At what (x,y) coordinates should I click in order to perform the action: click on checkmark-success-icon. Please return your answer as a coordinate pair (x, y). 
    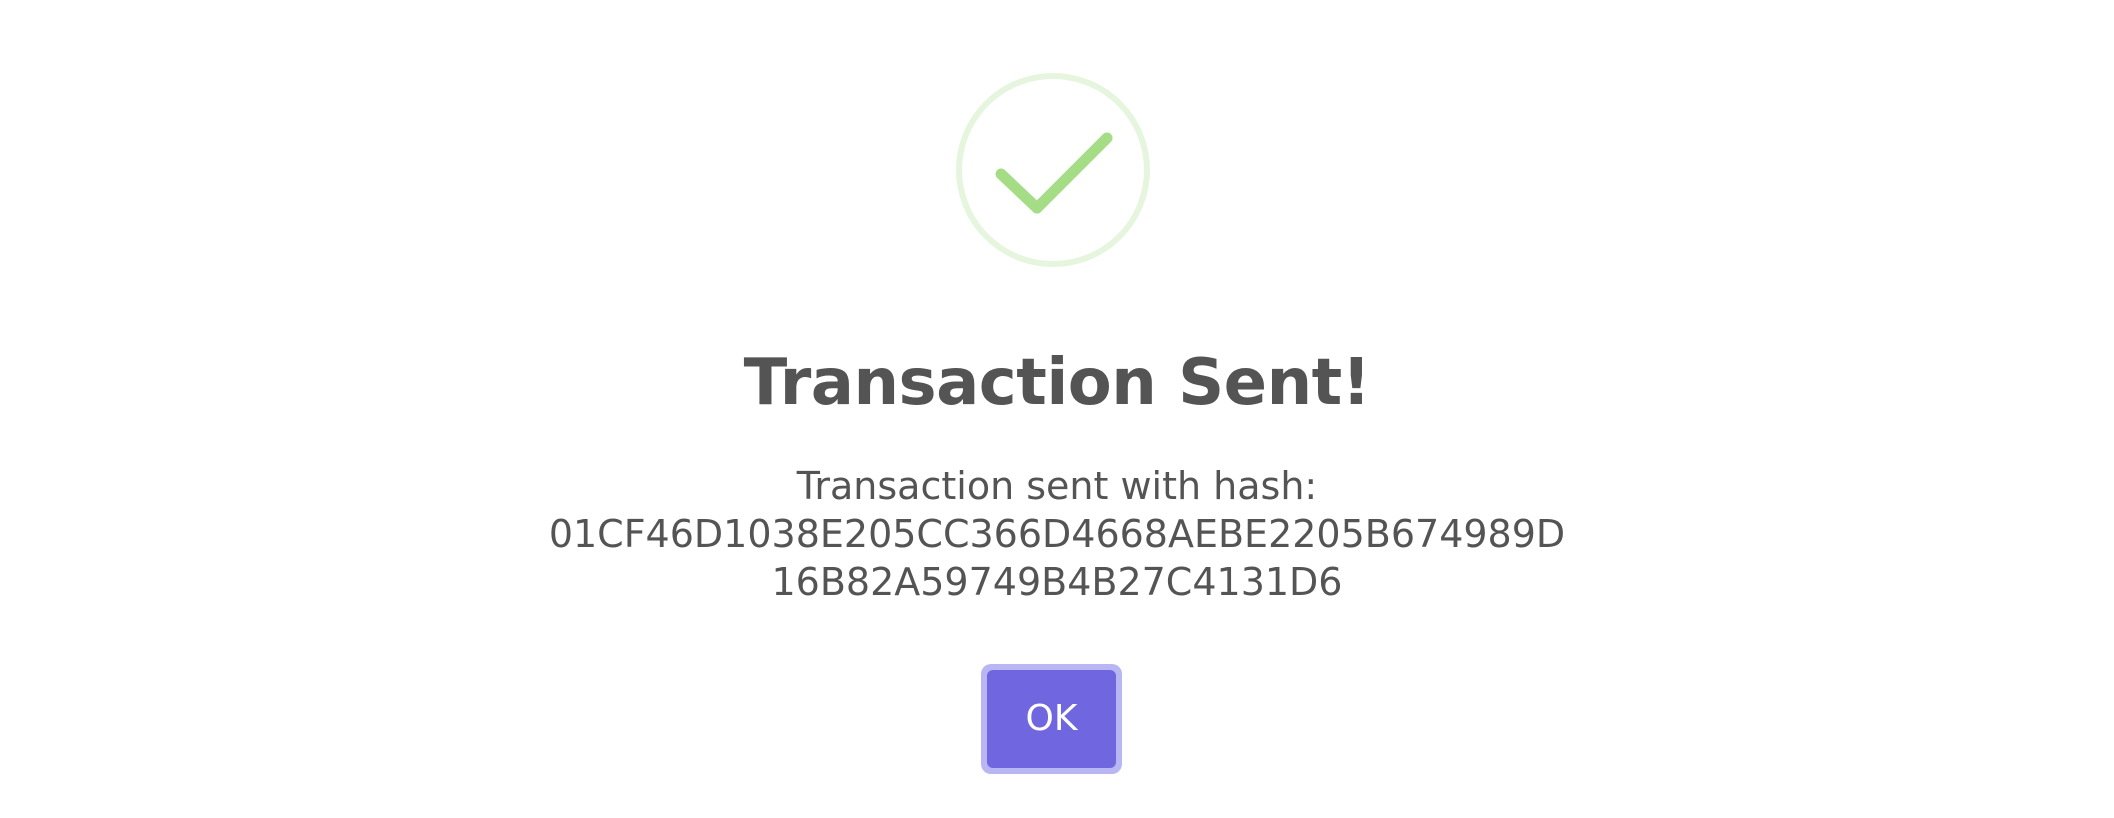
    Looking at the image, I should click on (1053, 170).